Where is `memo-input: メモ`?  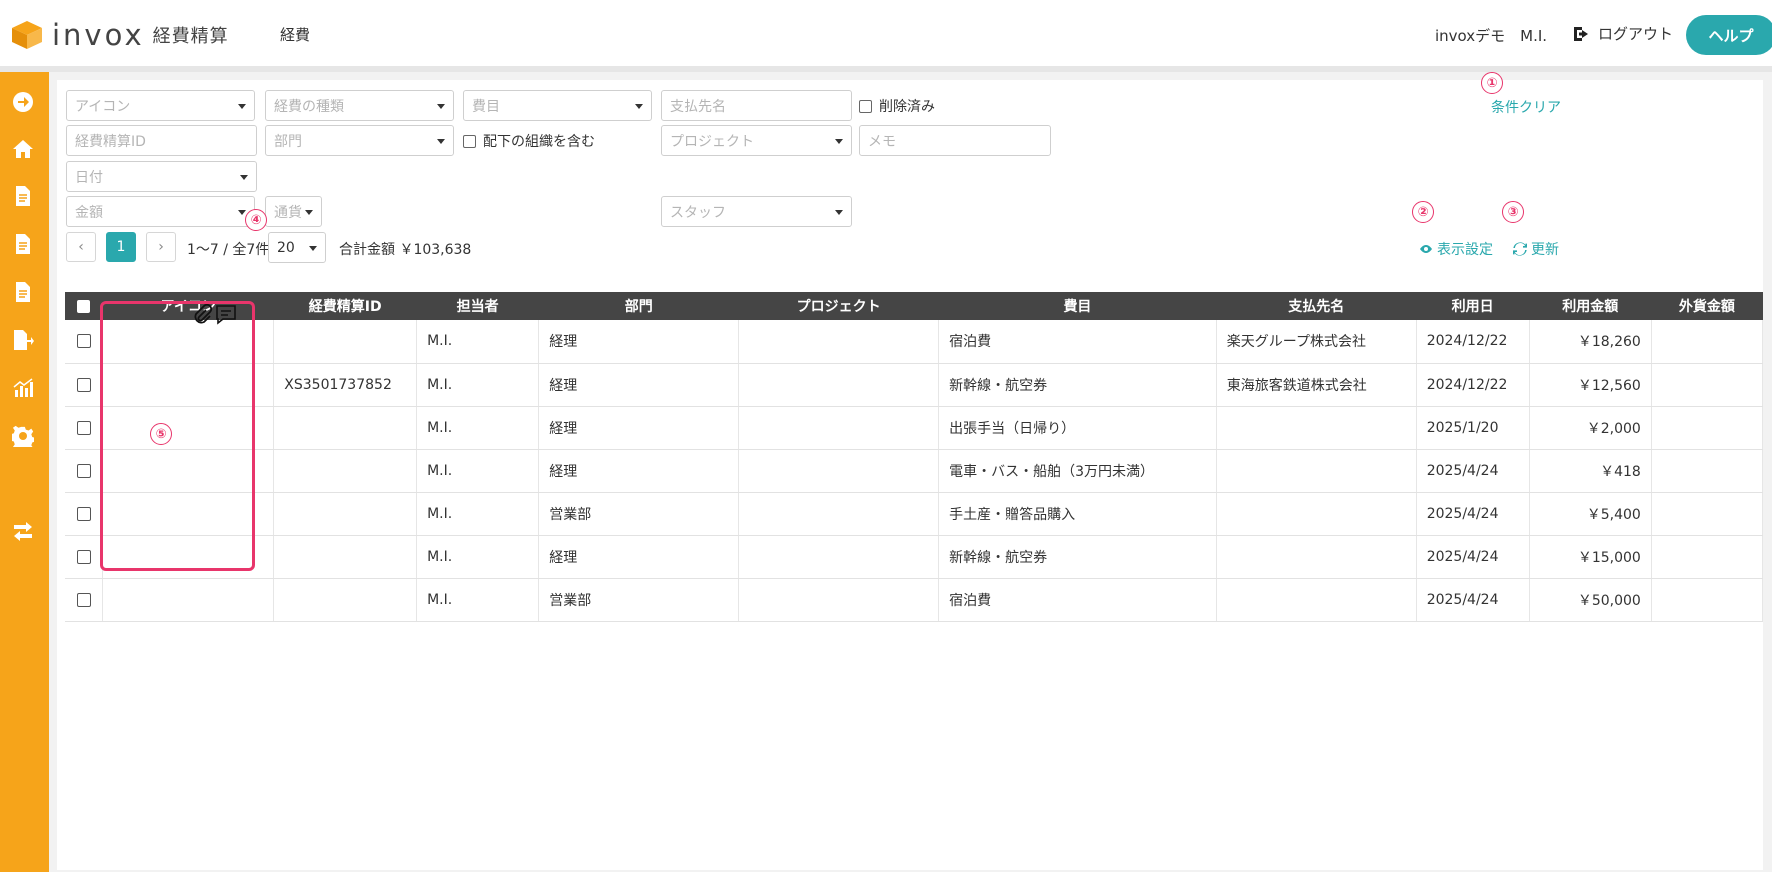
memo-input: メモ is located at coordinates (955, 140).